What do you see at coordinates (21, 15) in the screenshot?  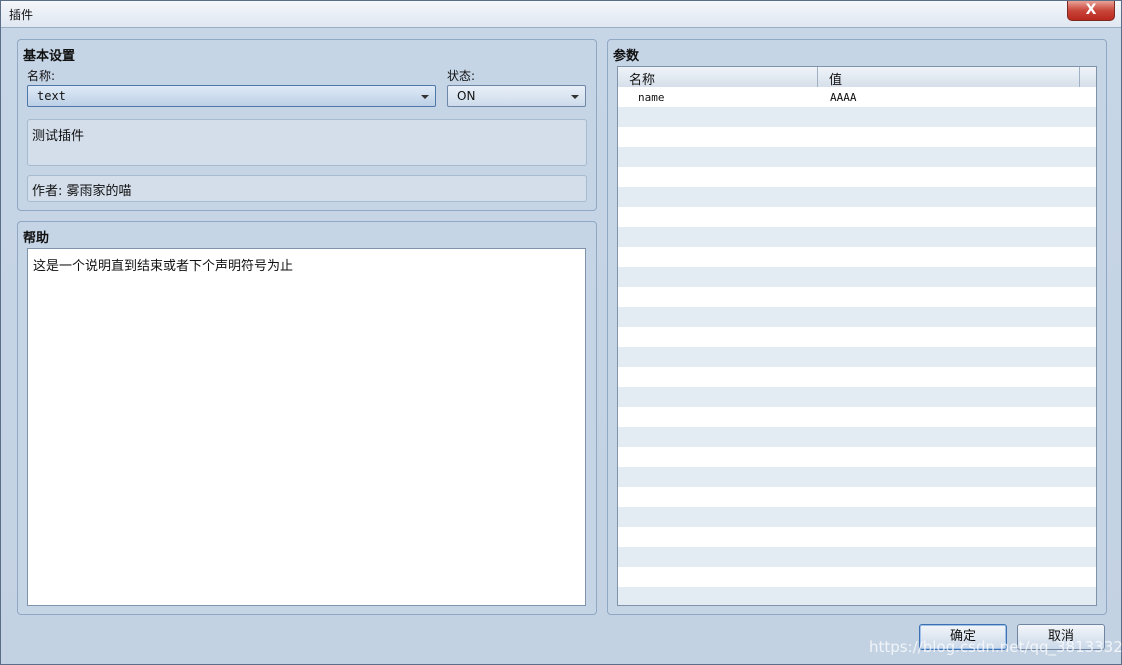 I see `window-title: 插件` at bounding box center [21, 15].